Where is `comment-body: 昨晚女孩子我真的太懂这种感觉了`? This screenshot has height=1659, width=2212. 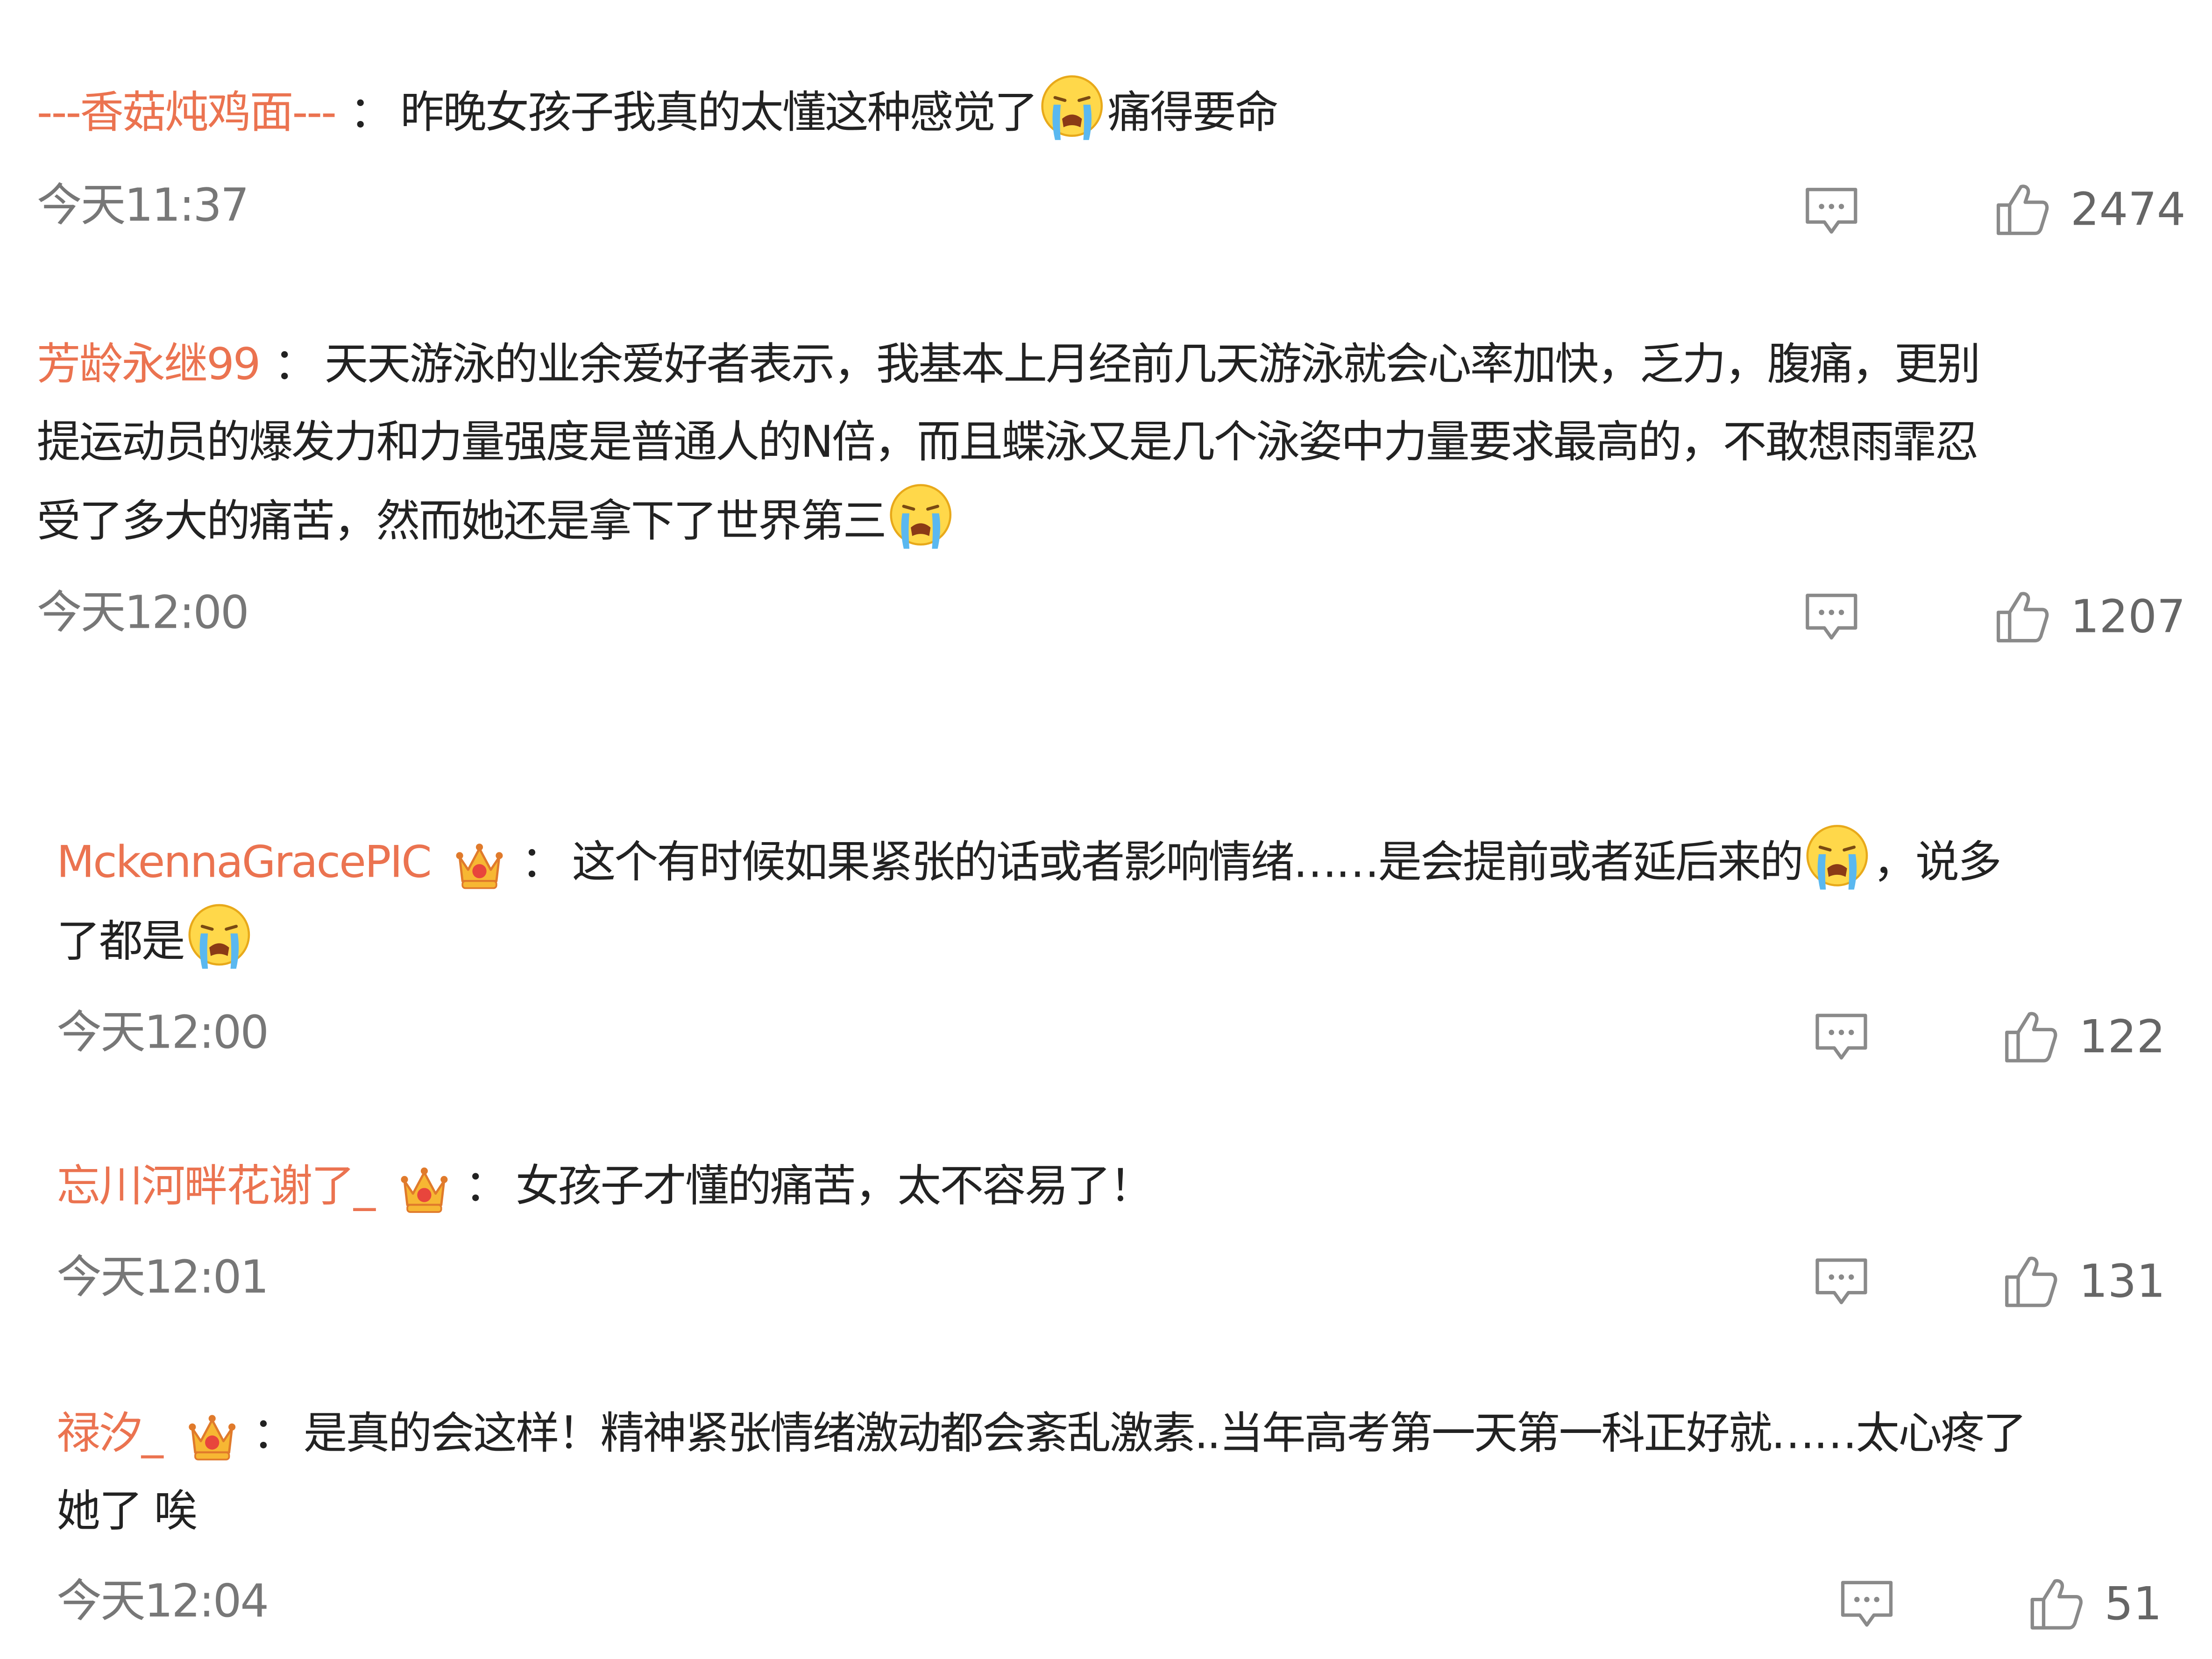 comment-body: 昨晚女孩子我真的太懂这种感觉了 is located at coordinates (719, 113).